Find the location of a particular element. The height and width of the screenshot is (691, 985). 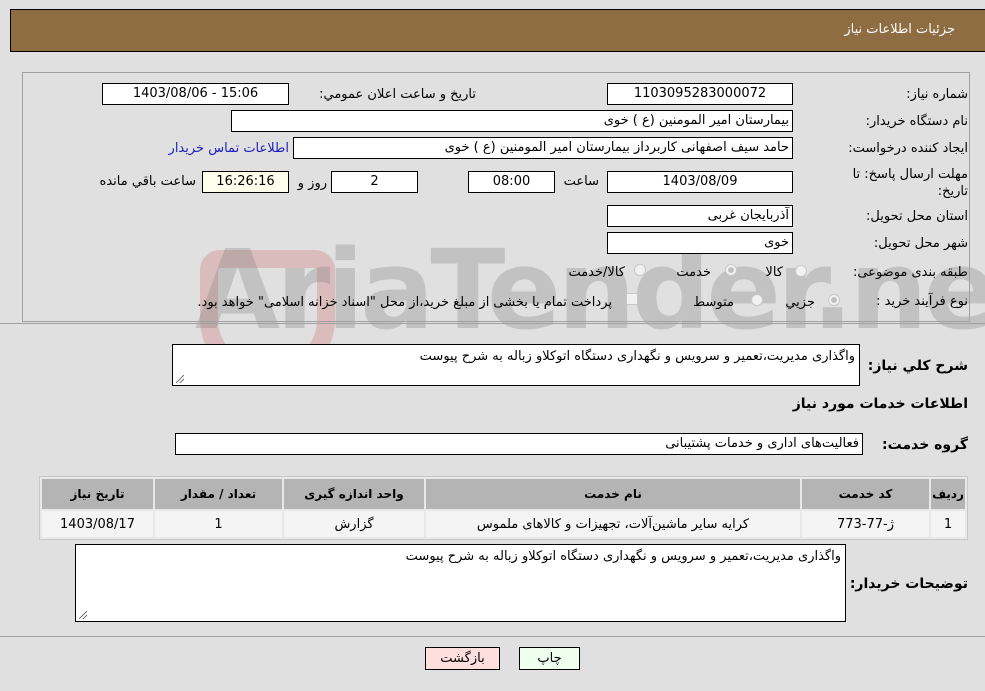

remaining-time-label: ساعت باقي مانده is located at coordinates (147, 181).